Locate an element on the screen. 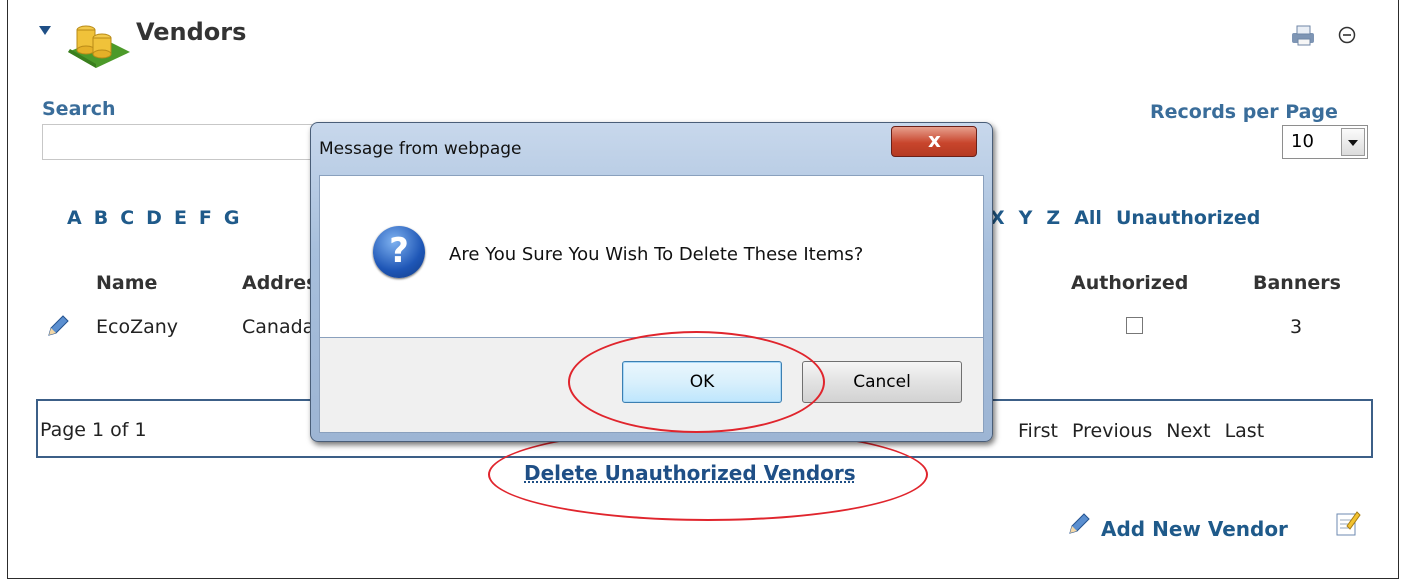  pager-nav: First Previous Next Last is located at coordinates (1141, 431).